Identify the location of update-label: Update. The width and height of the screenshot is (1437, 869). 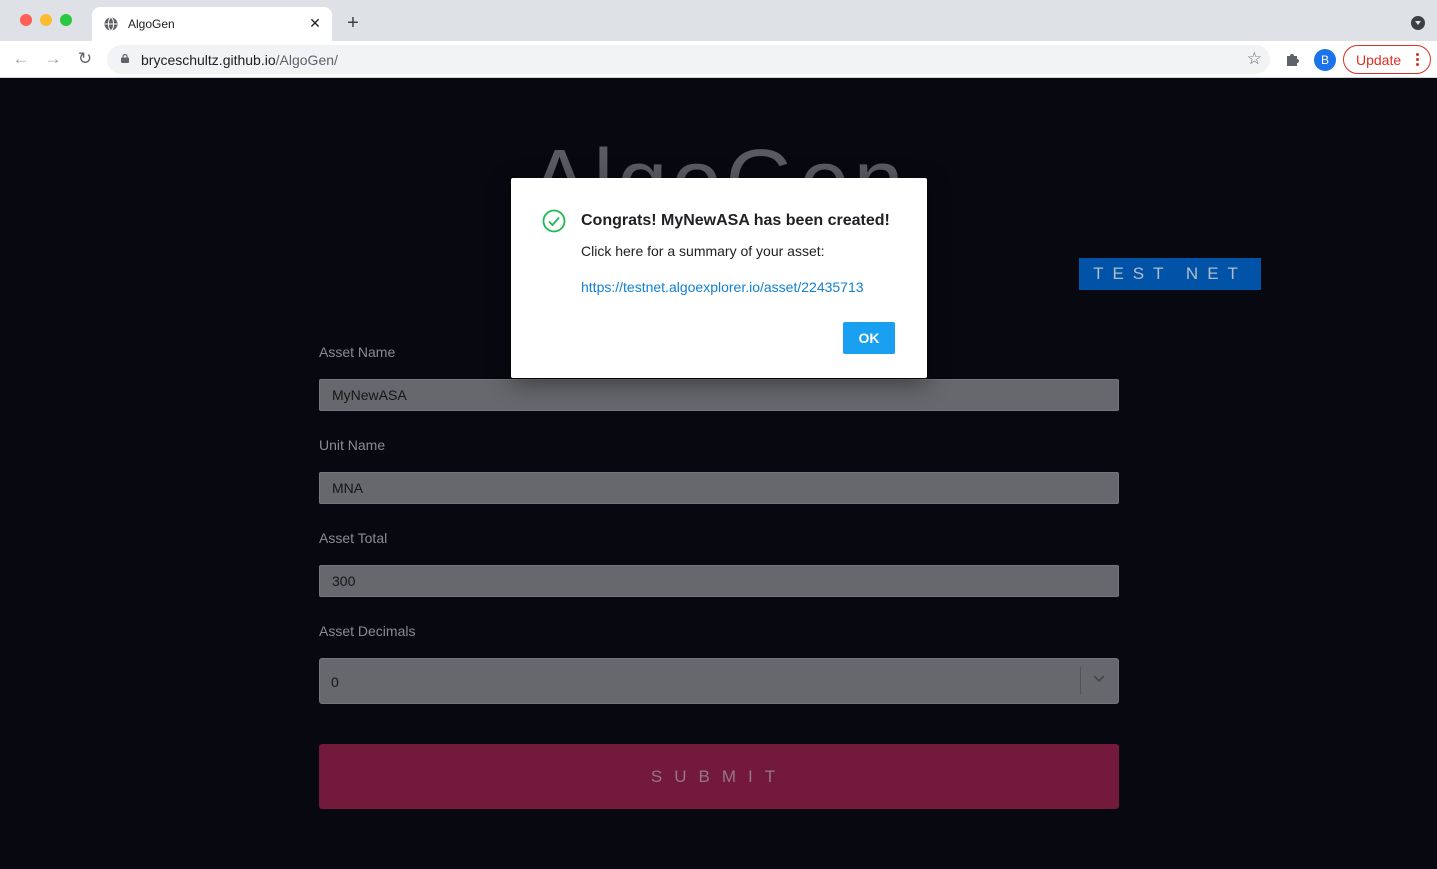
(1379, 60).